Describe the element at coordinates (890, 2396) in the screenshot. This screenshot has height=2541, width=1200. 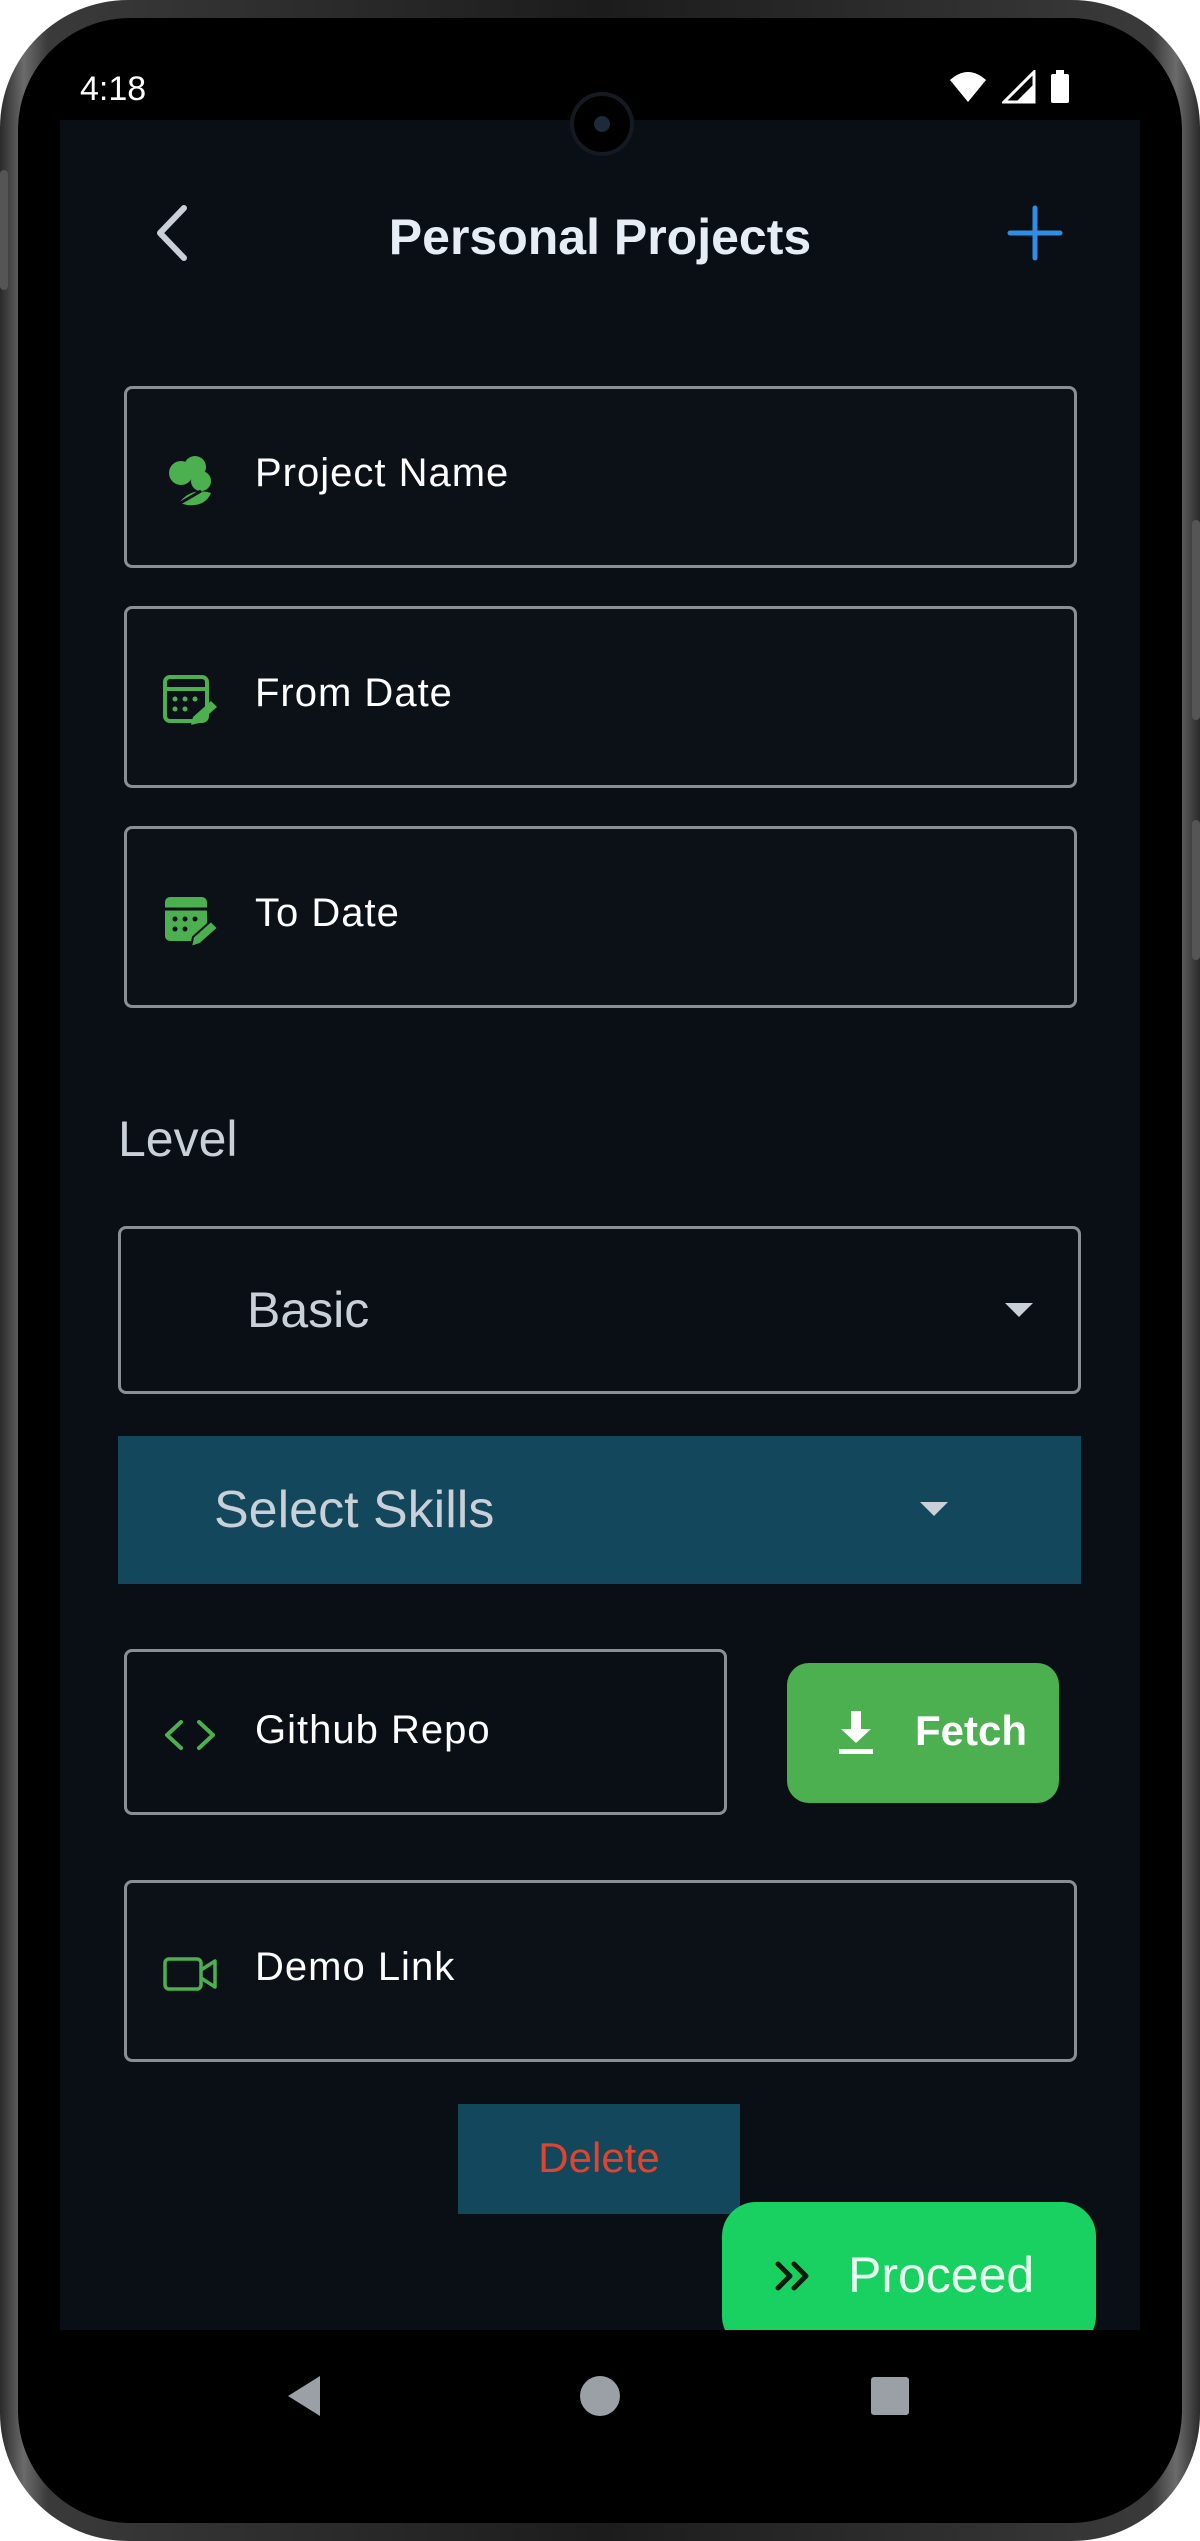
I see `recents-square-icon` at that location.